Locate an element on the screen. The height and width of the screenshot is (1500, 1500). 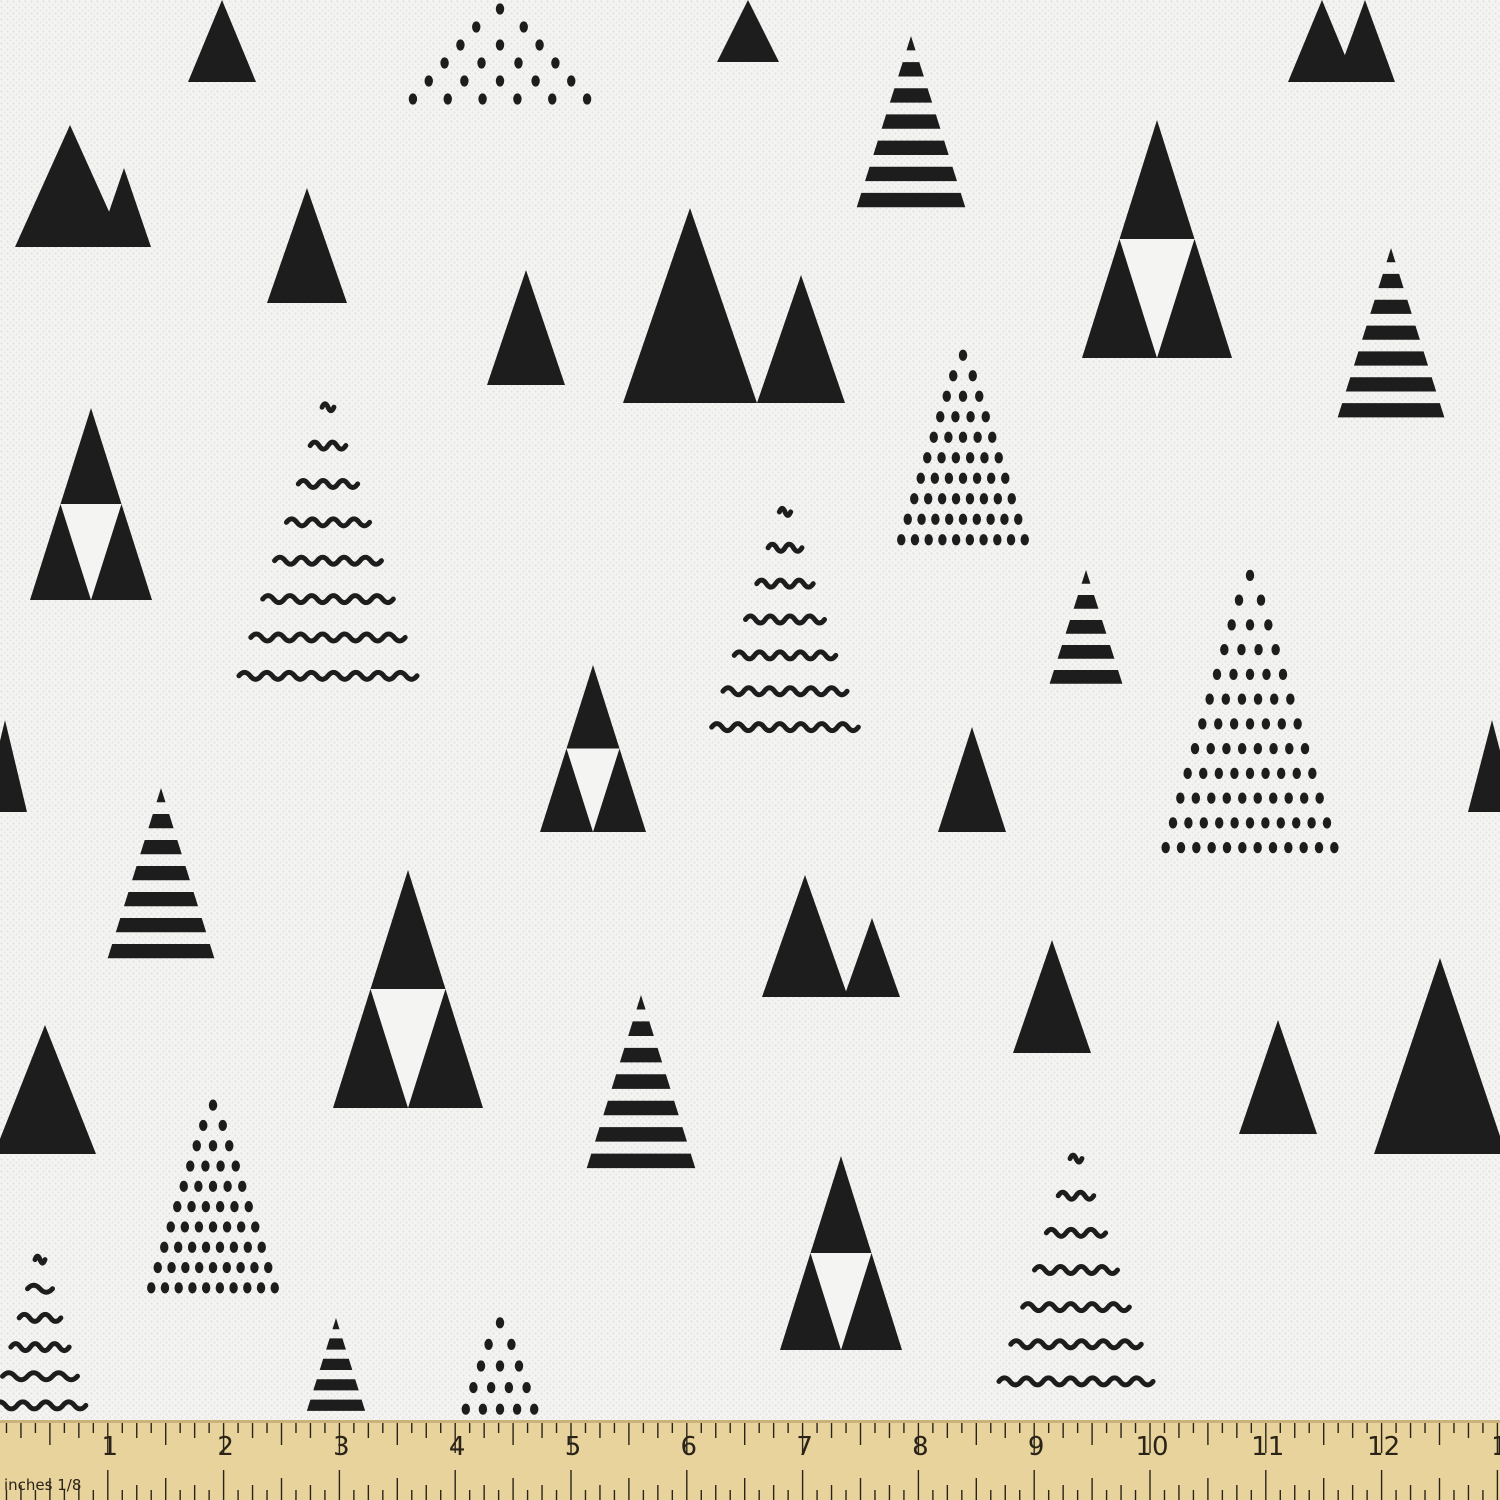
zigzag-line is located at coordinates (328, 637).